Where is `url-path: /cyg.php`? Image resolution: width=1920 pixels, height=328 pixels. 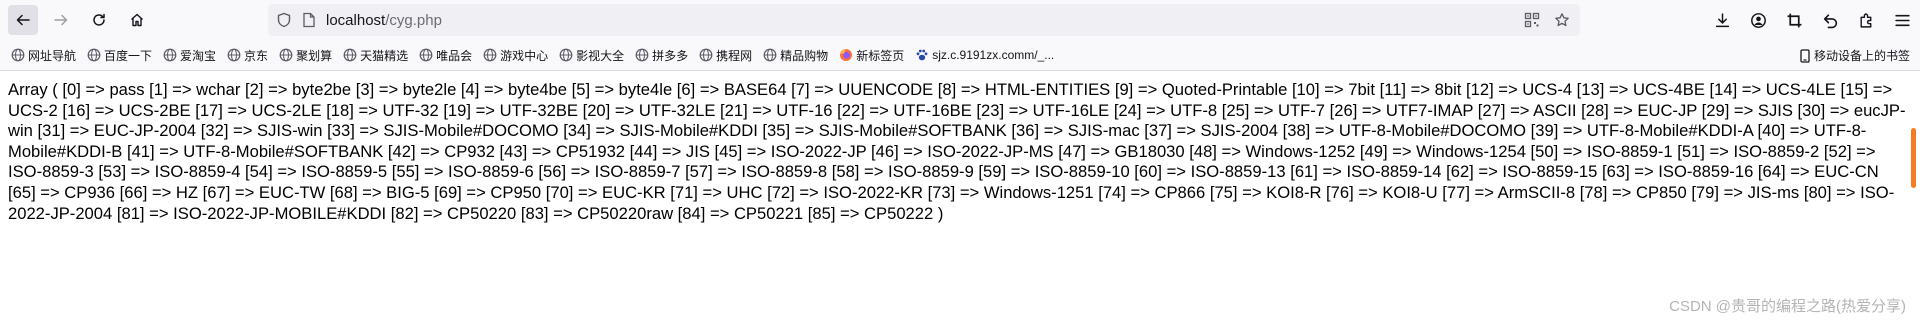 url-path: /cyg.php is located at coordinates (413, 20).